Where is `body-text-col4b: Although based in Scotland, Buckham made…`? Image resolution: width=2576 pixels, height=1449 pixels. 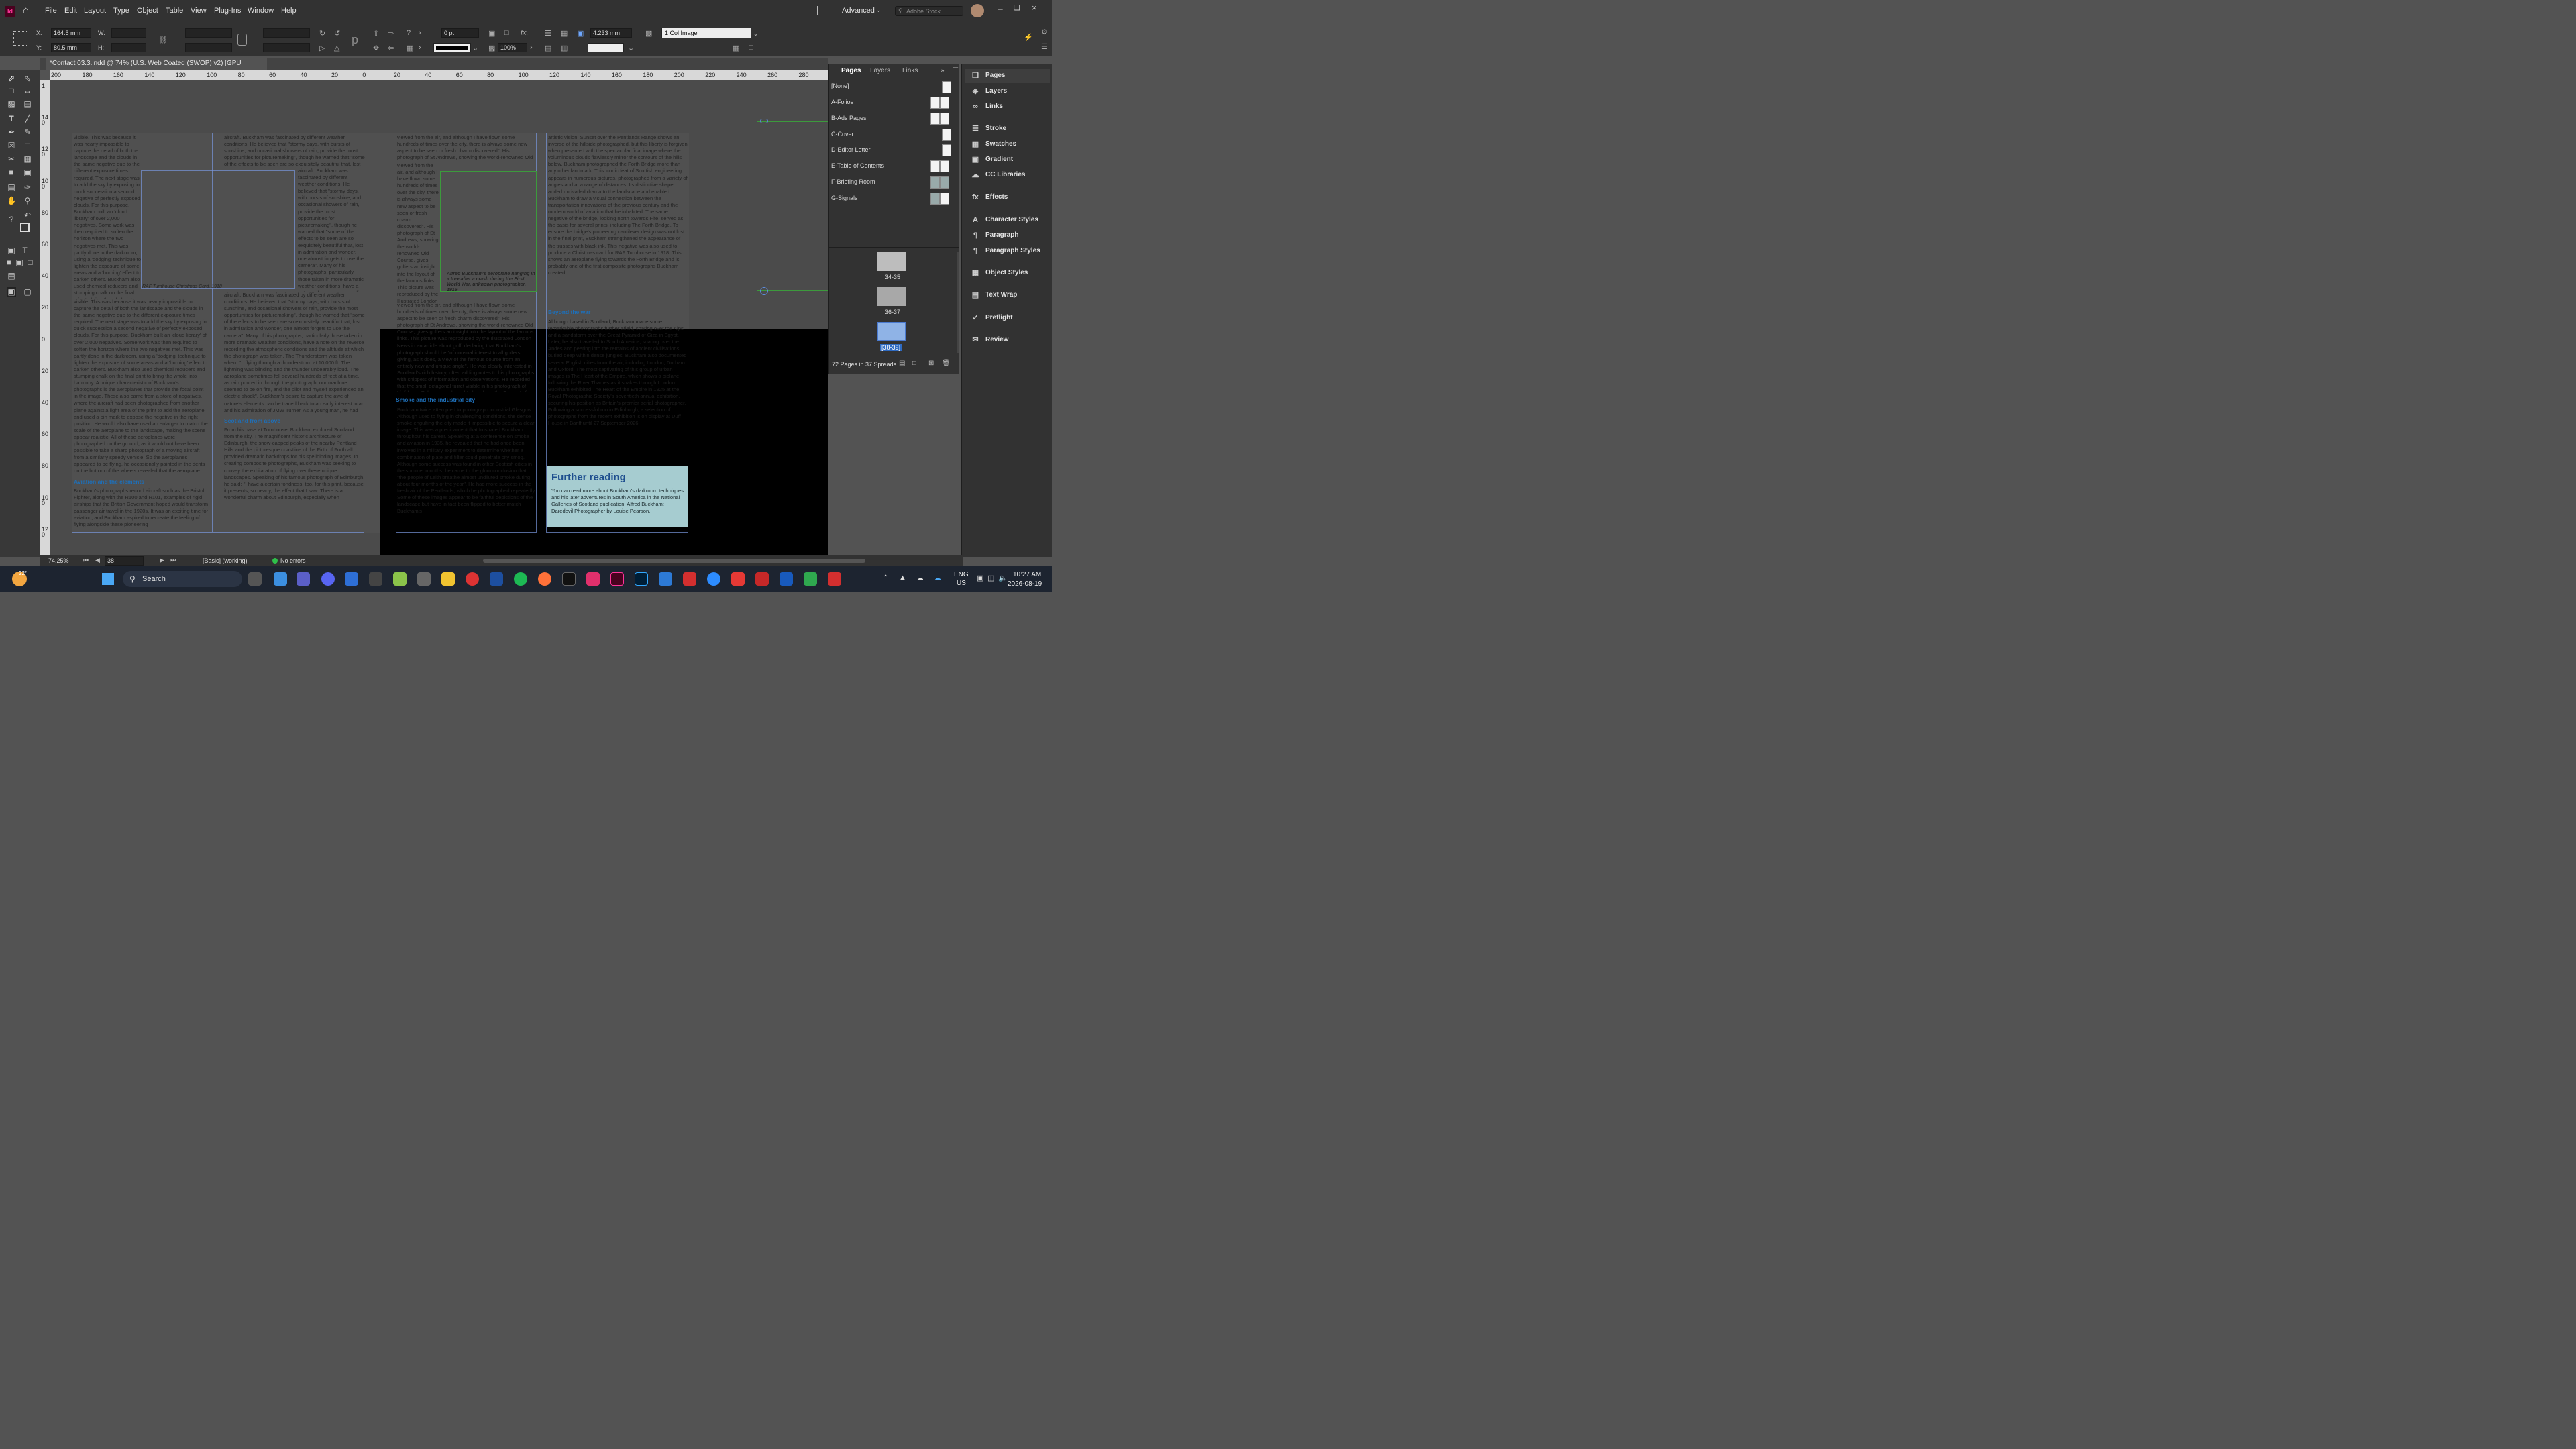 body-text-col4b: Although based in Scotland, Buckham made… is located at coordinates (618, 386).